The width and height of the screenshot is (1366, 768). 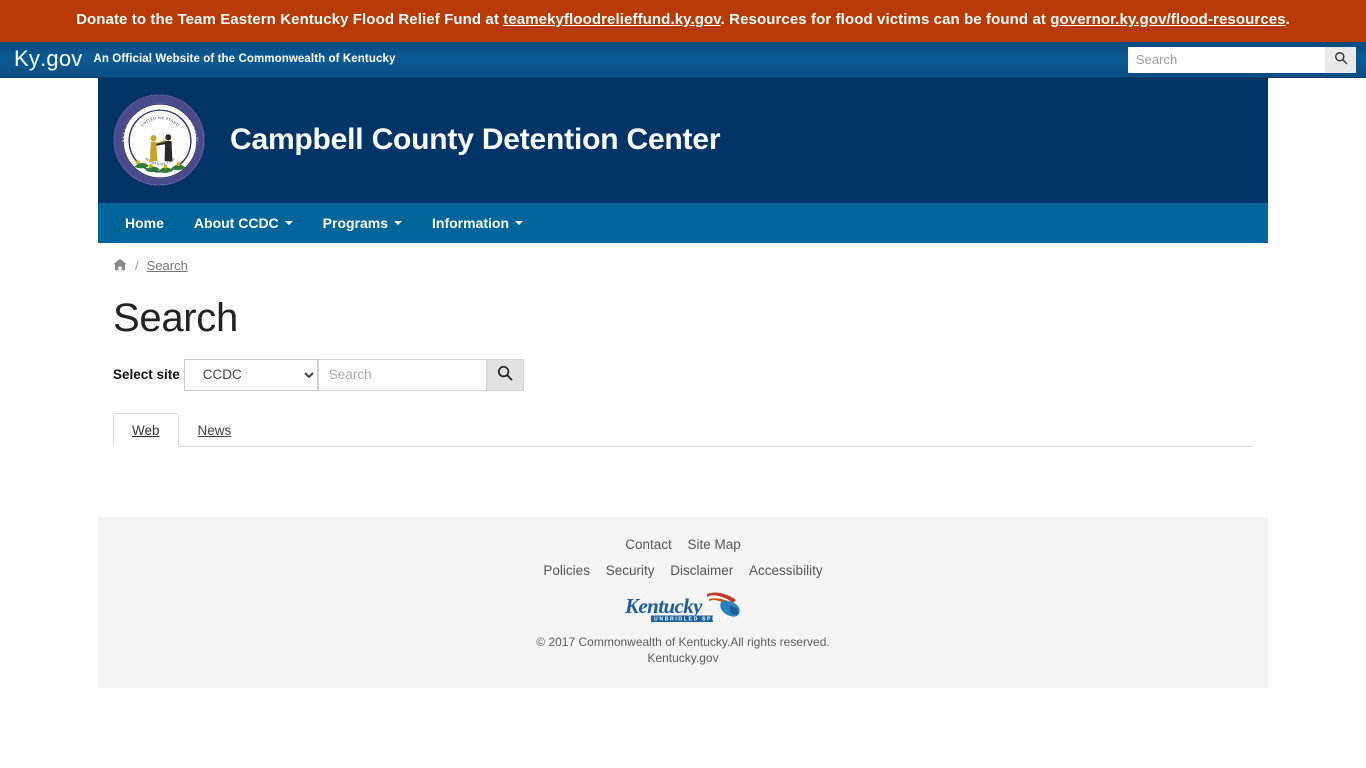 I want to click on search-submit-button, so click(x=504, y=374).